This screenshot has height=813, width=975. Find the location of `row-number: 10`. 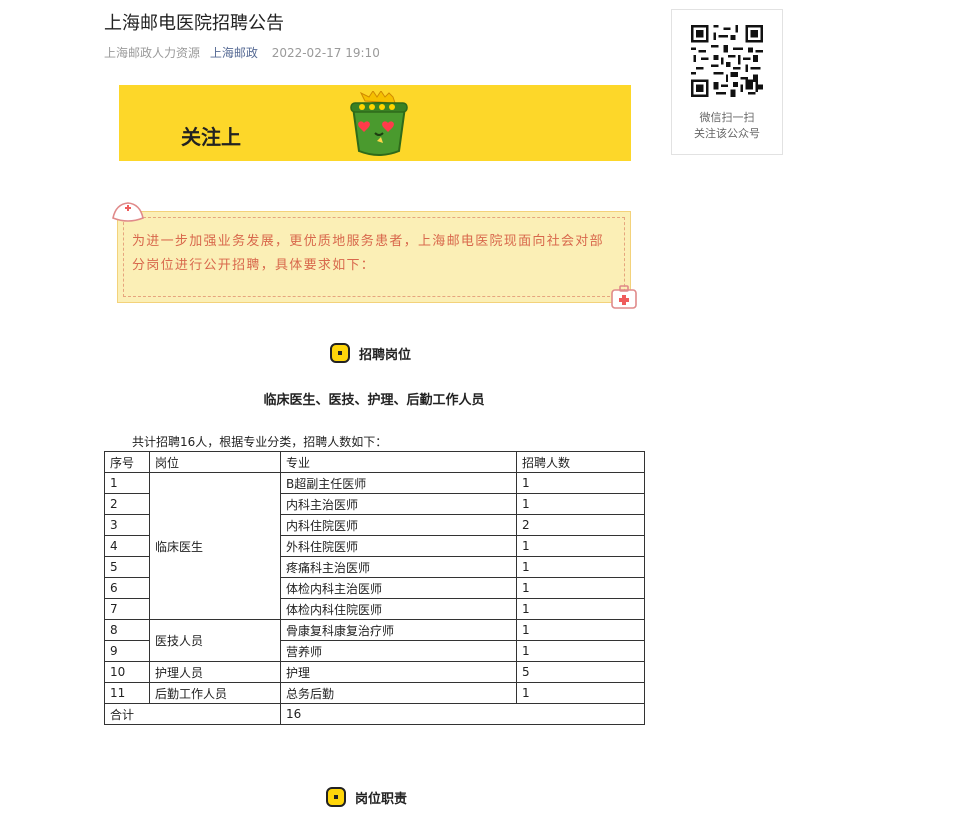

row-number: 10 is located at coordinates (127, 672).